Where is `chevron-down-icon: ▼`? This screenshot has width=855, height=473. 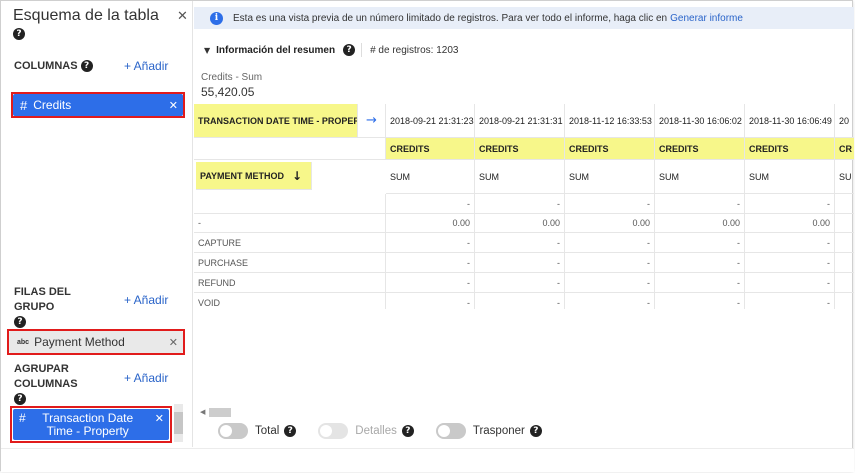 chevron-down-icon: ▼ is located at coordinates (207, 50).